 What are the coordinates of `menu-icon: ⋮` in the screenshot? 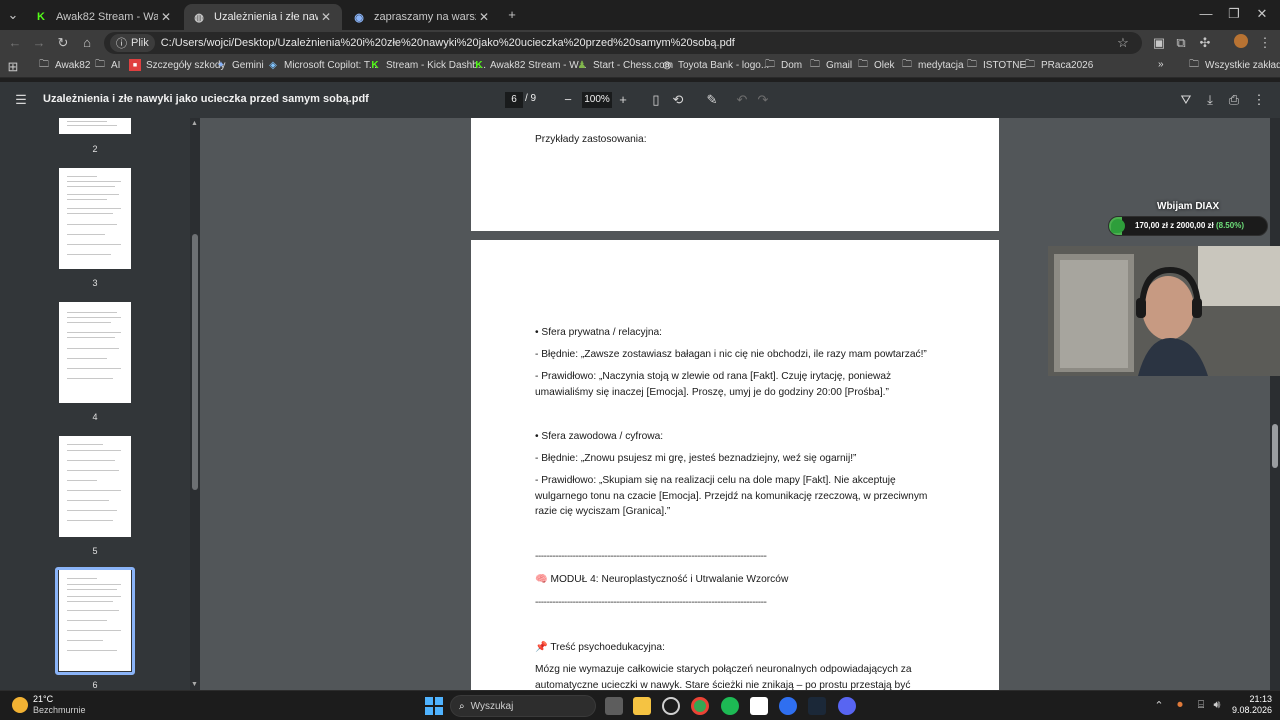 It's located at (1265, 43).